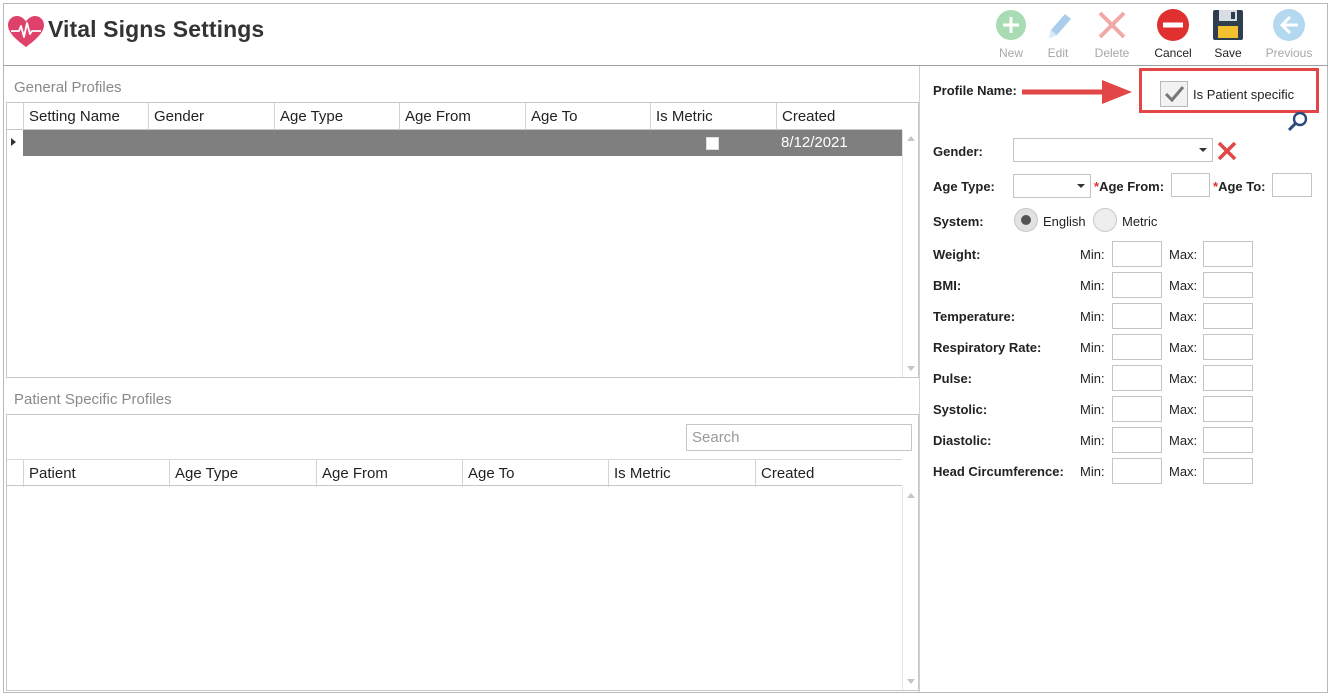 This screenshot has width=1332, height=698. Describe the element at coordinates (1137, 347) in the screenshot. I see `respiratory-rate-min-input` at that location.